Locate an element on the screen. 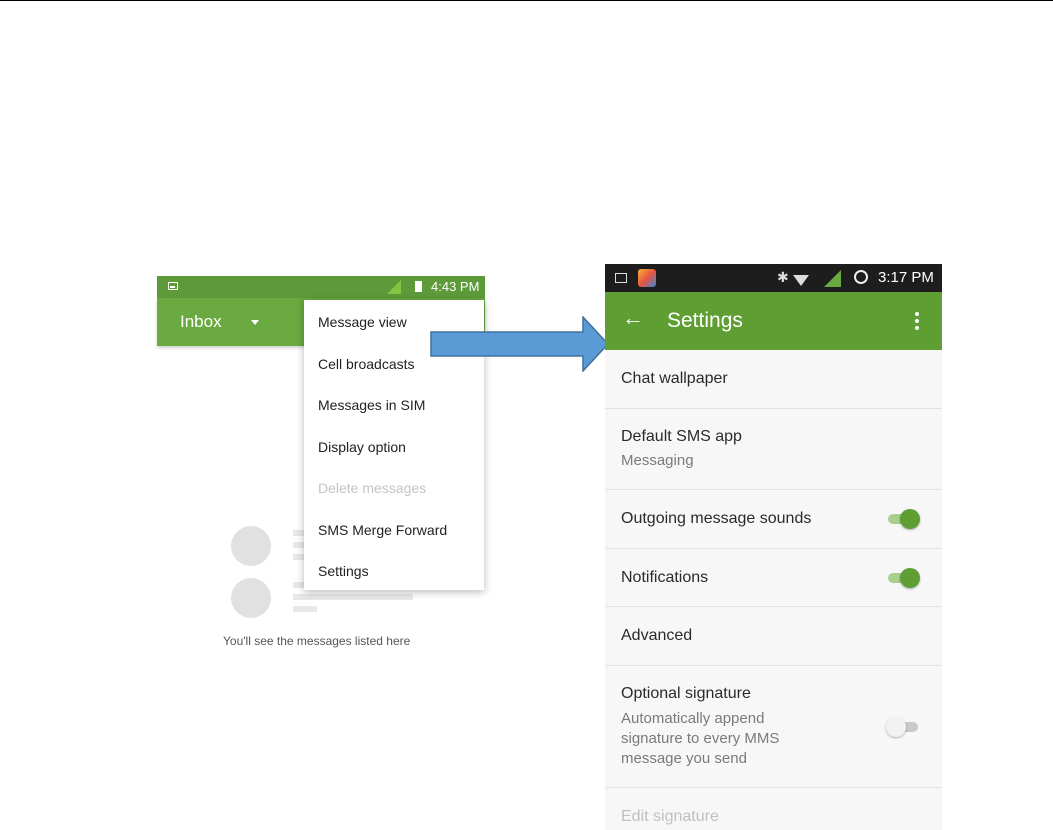 The width and height of the screenshot is (1053, 830). setting-edit-signature: Edit signature is located at coordinates (773, 809).